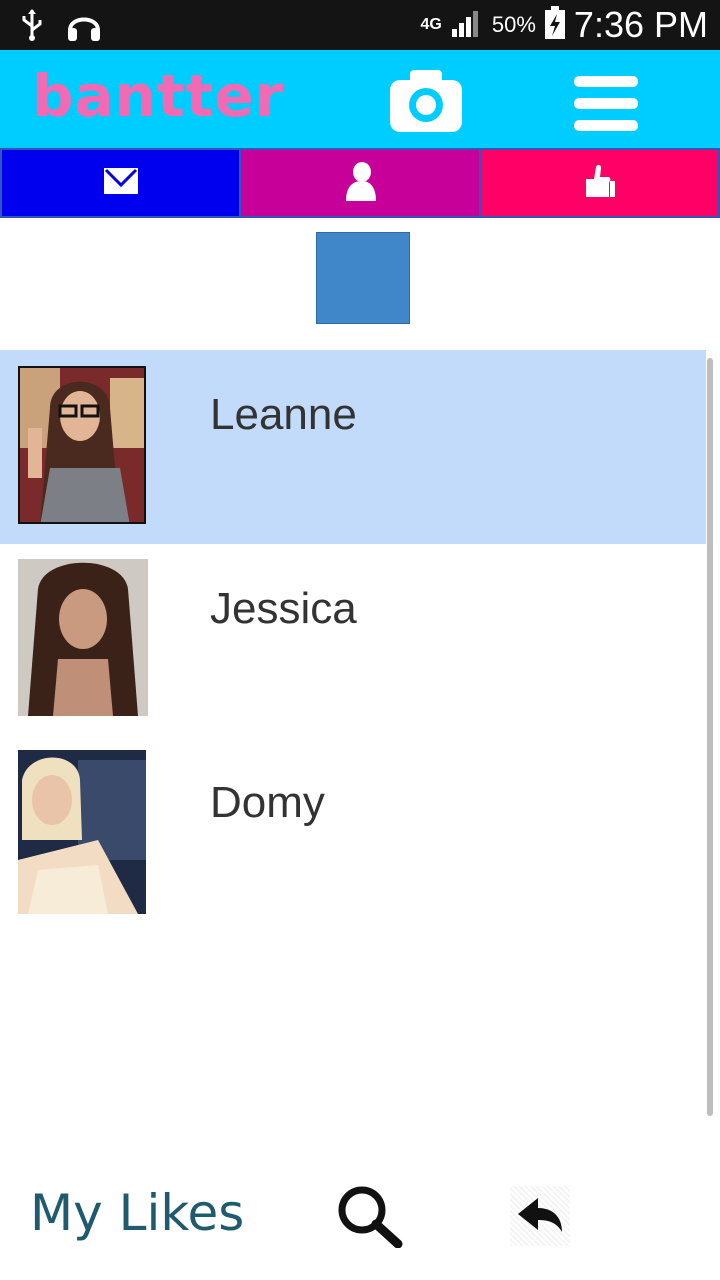 This screenshot has width=720, height=1280. I want to click on back-button, so click(540, 1216).